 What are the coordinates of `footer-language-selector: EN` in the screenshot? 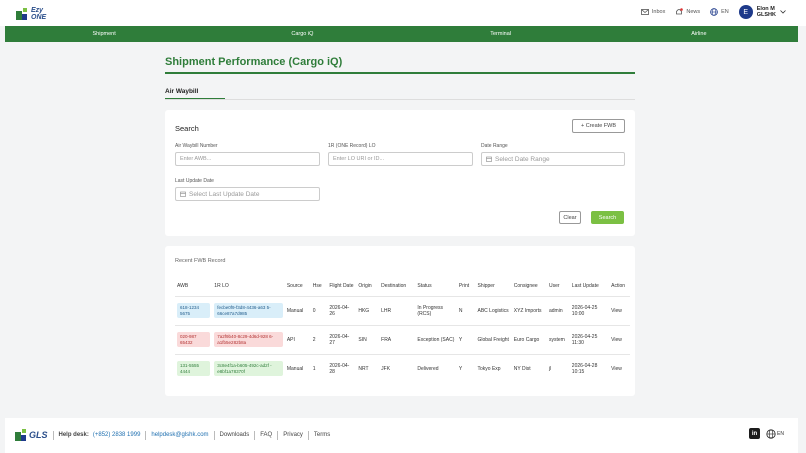 It's located at (775, 433).